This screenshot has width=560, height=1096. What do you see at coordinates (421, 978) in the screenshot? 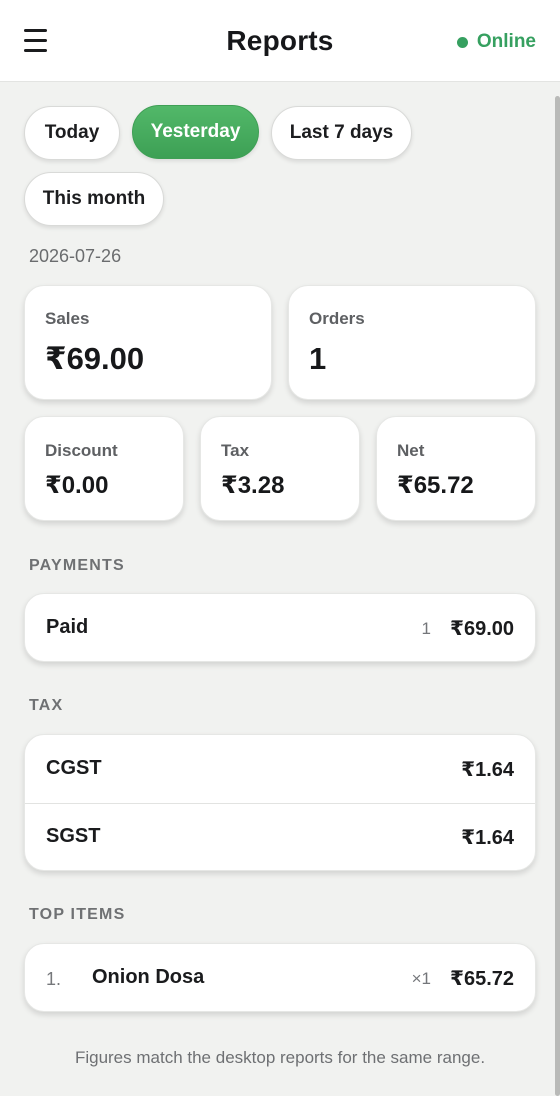
I see `item-quantity: ×1` at bounding box center [421, 978].